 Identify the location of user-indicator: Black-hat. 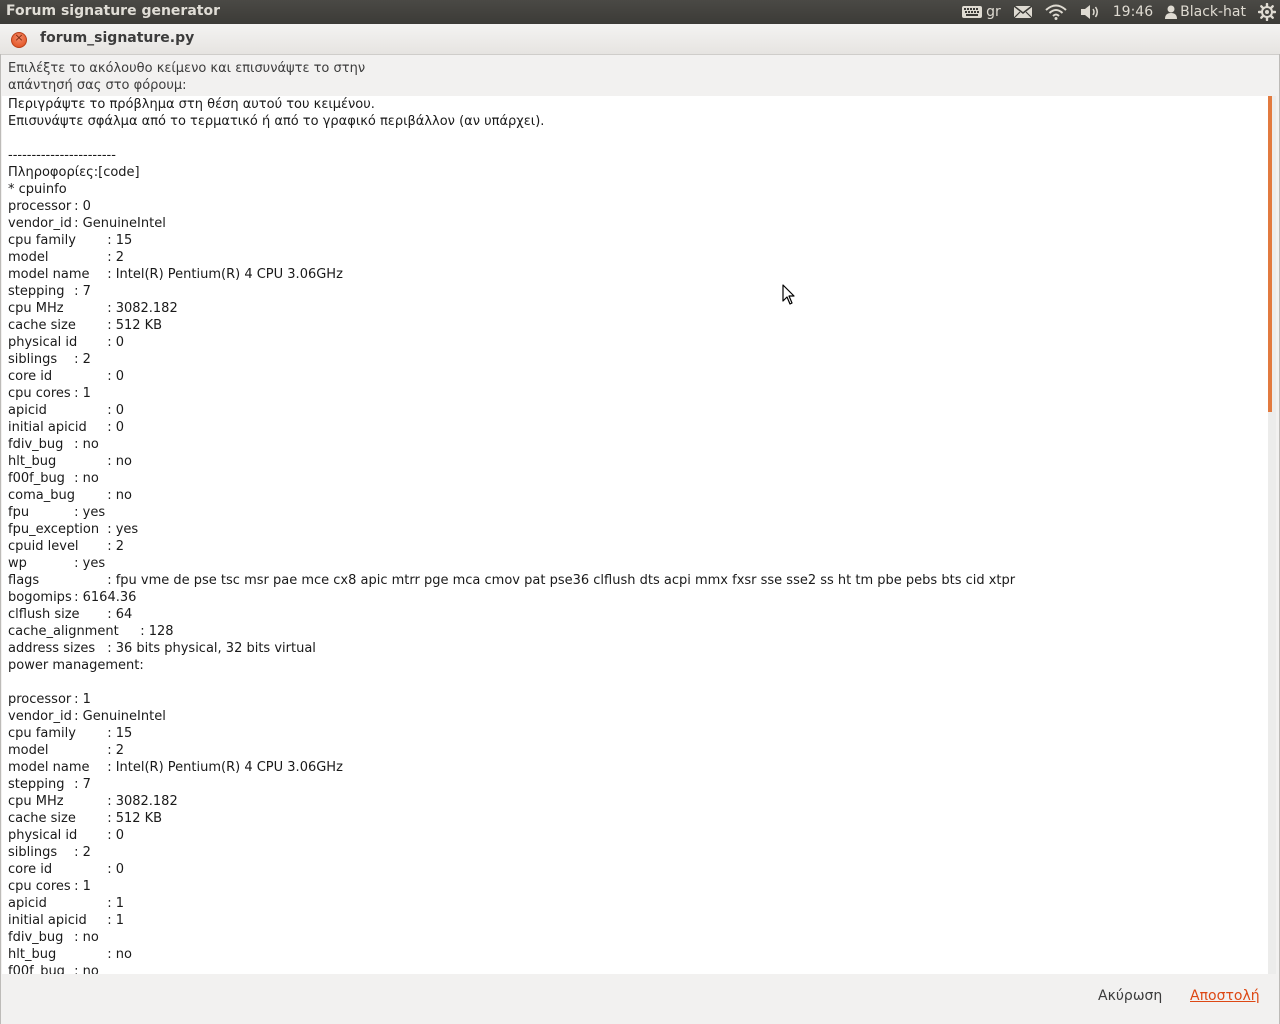
(1205, 12).